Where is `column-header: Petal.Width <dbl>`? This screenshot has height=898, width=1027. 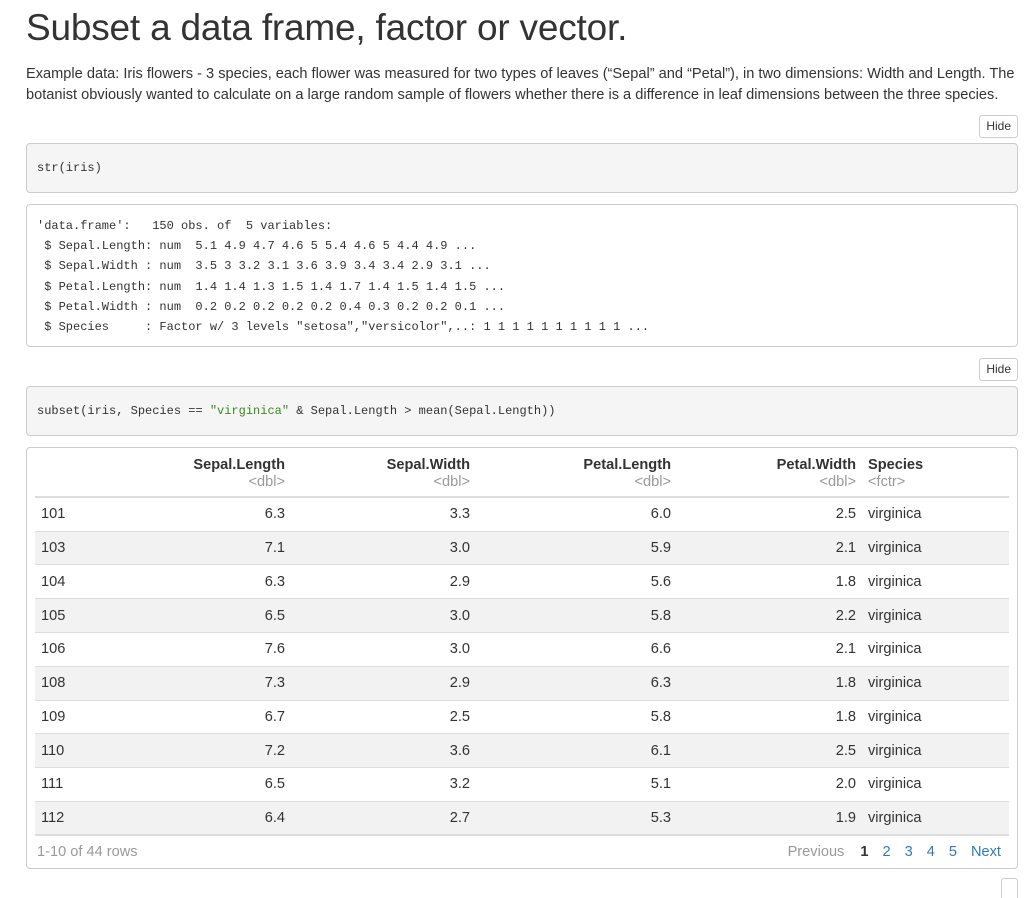
column-header: Petal.Width <dbl> is located at coordinates (769, 472).